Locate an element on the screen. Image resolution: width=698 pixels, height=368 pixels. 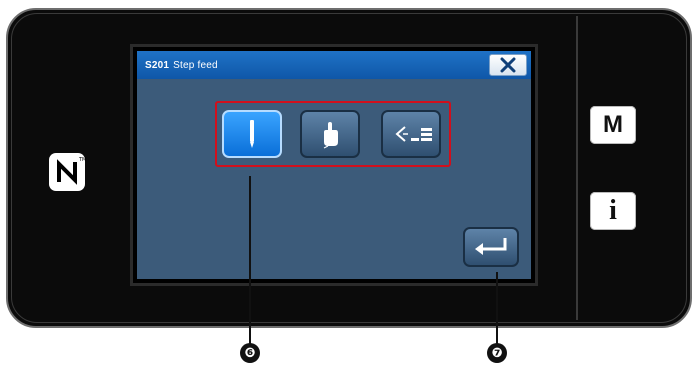
needle-mode-button is located at coordinates (252, 134).